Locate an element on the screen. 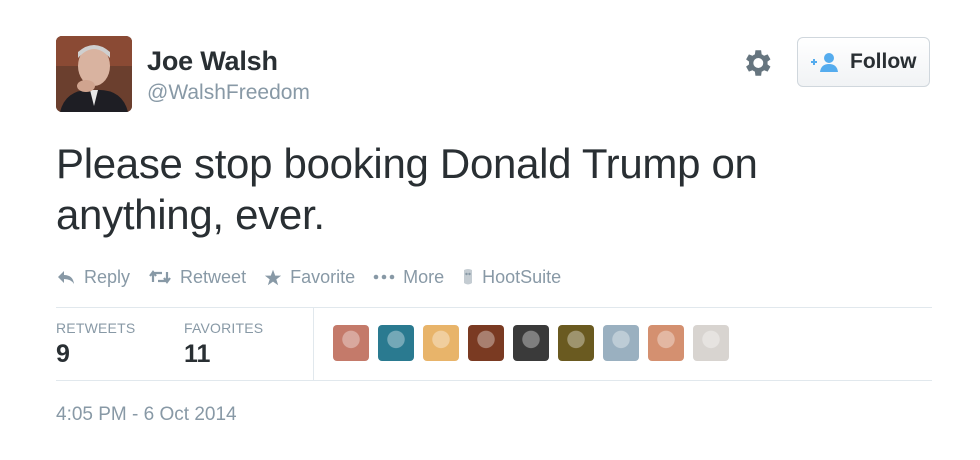 The image size is (980, 460). gear-icon is located at coordinates (757, 63).